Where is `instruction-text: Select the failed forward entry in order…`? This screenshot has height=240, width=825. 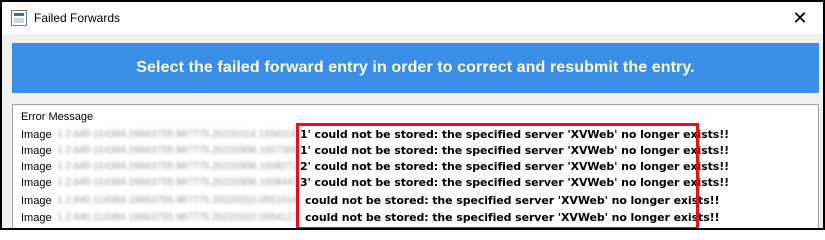 instruction-text: Select the failed forward entry in order… is located at coordinates (415, 67).